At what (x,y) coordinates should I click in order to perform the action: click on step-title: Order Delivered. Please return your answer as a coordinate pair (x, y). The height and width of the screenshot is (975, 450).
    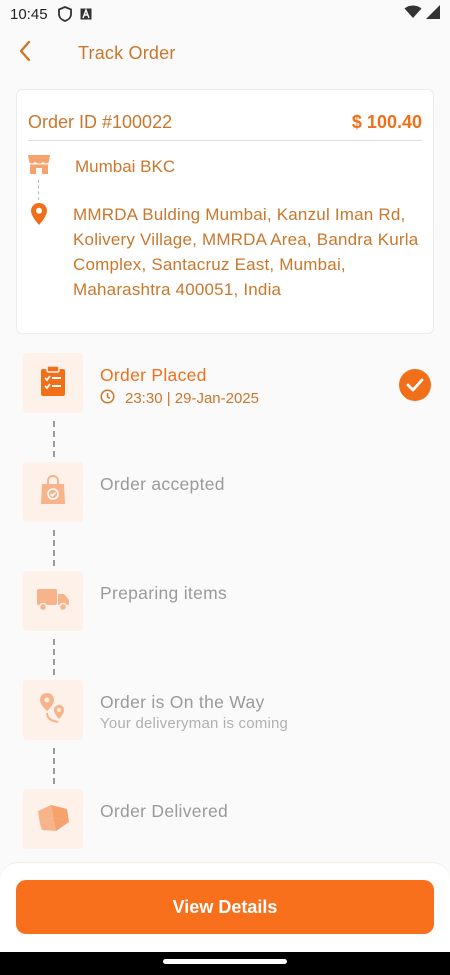
    Looking at the image, I should click on (164, 811).